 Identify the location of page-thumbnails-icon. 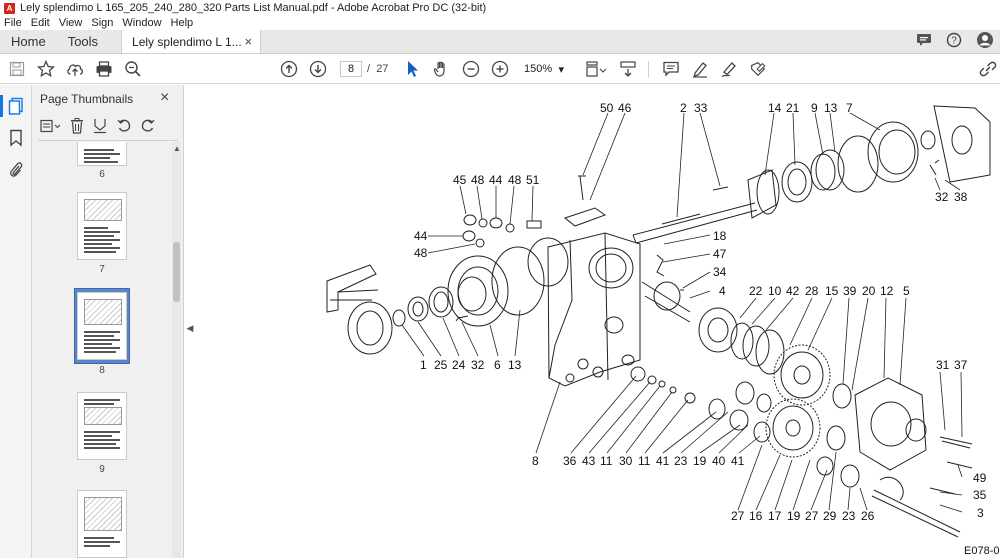
(16, 106).